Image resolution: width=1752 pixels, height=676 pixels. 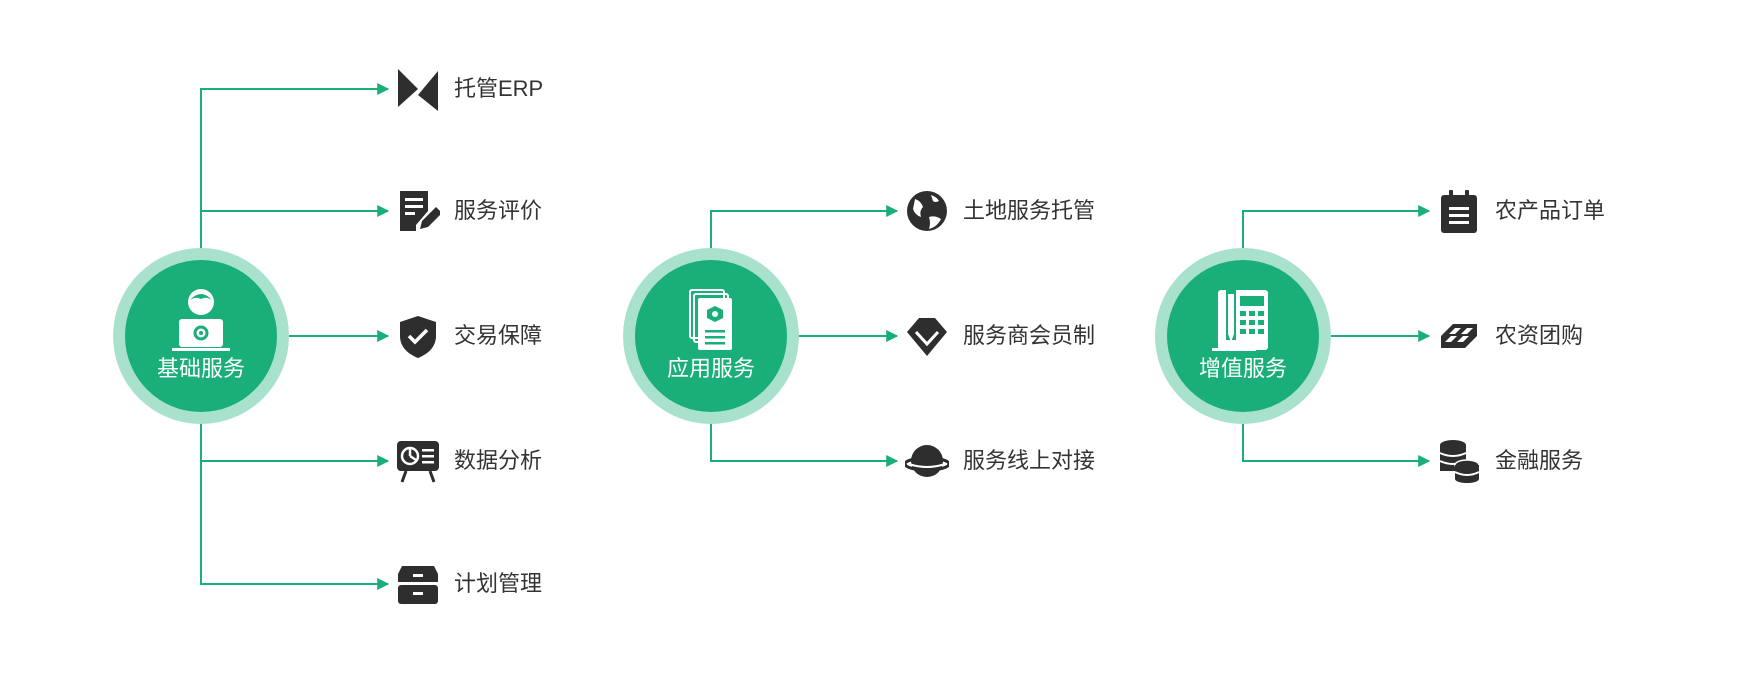 I want to click on service-item-label: 服务商会员制, so click(x=1029, y=335).